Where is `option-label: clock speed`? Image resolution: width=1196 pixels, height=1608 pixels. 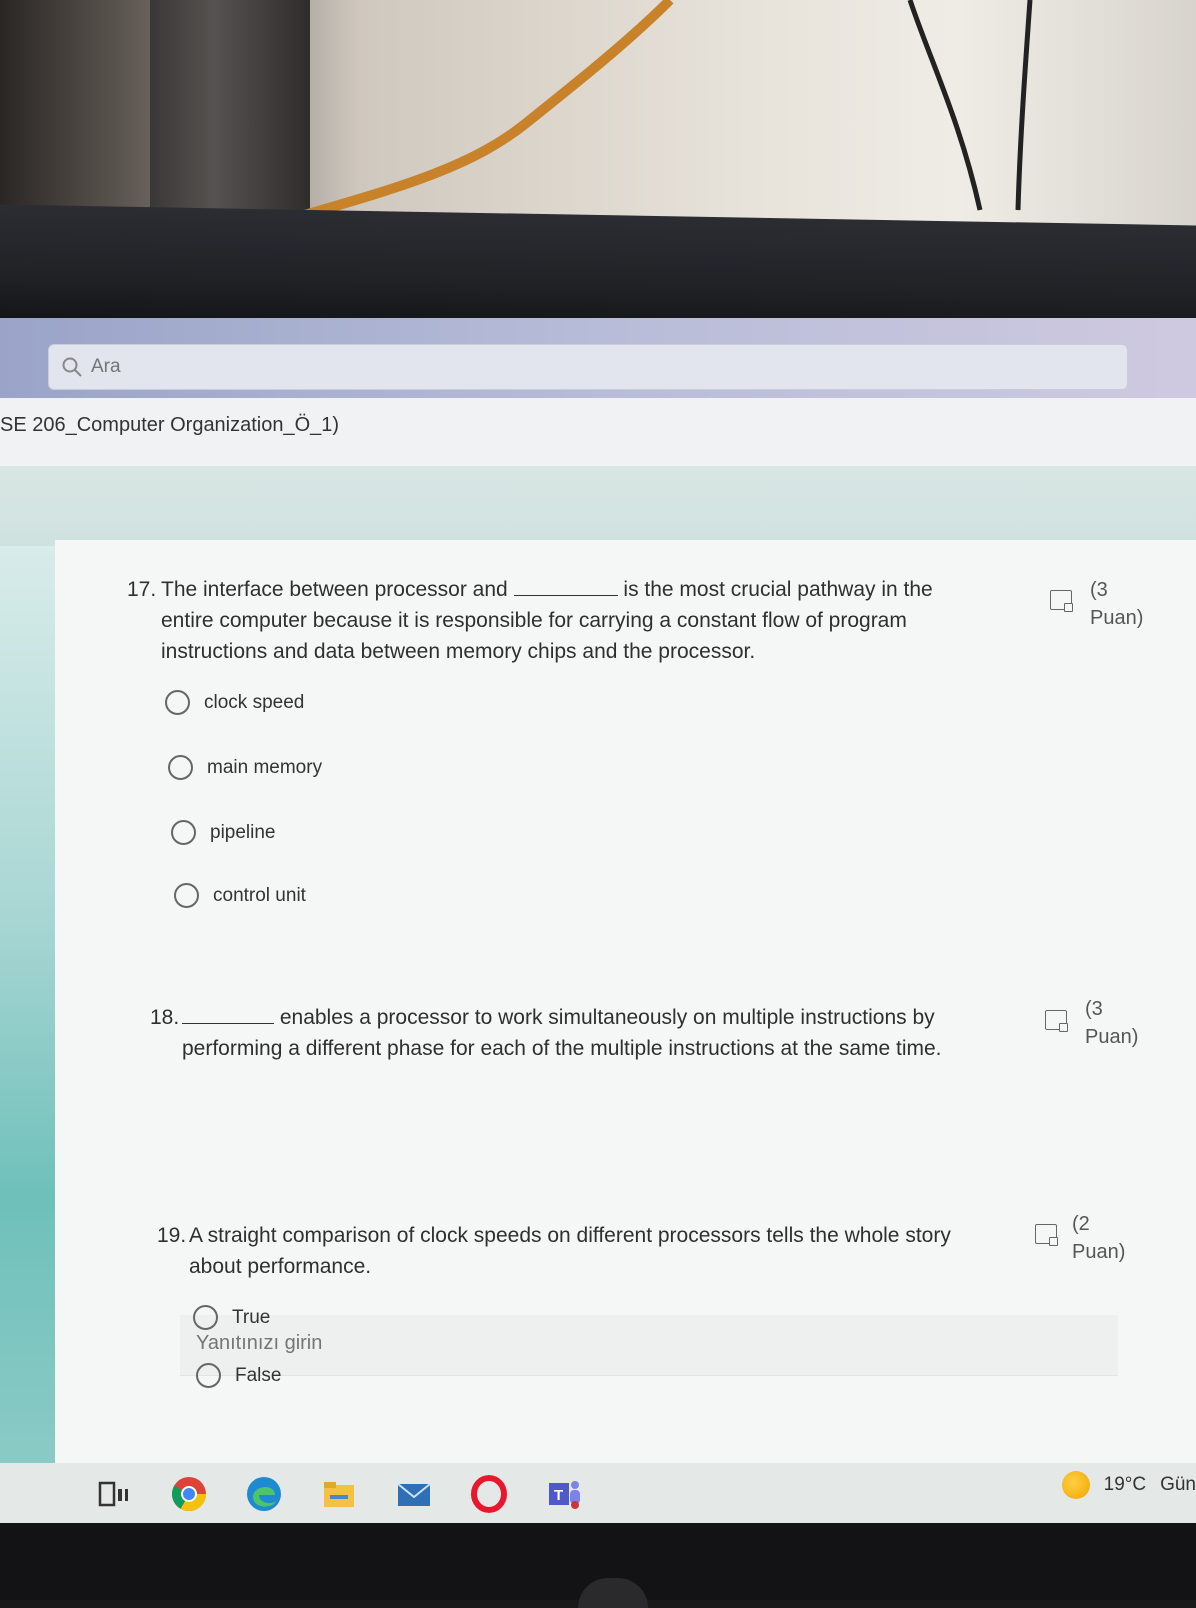 option-label: clock speed is located at coordinates (254, 702).